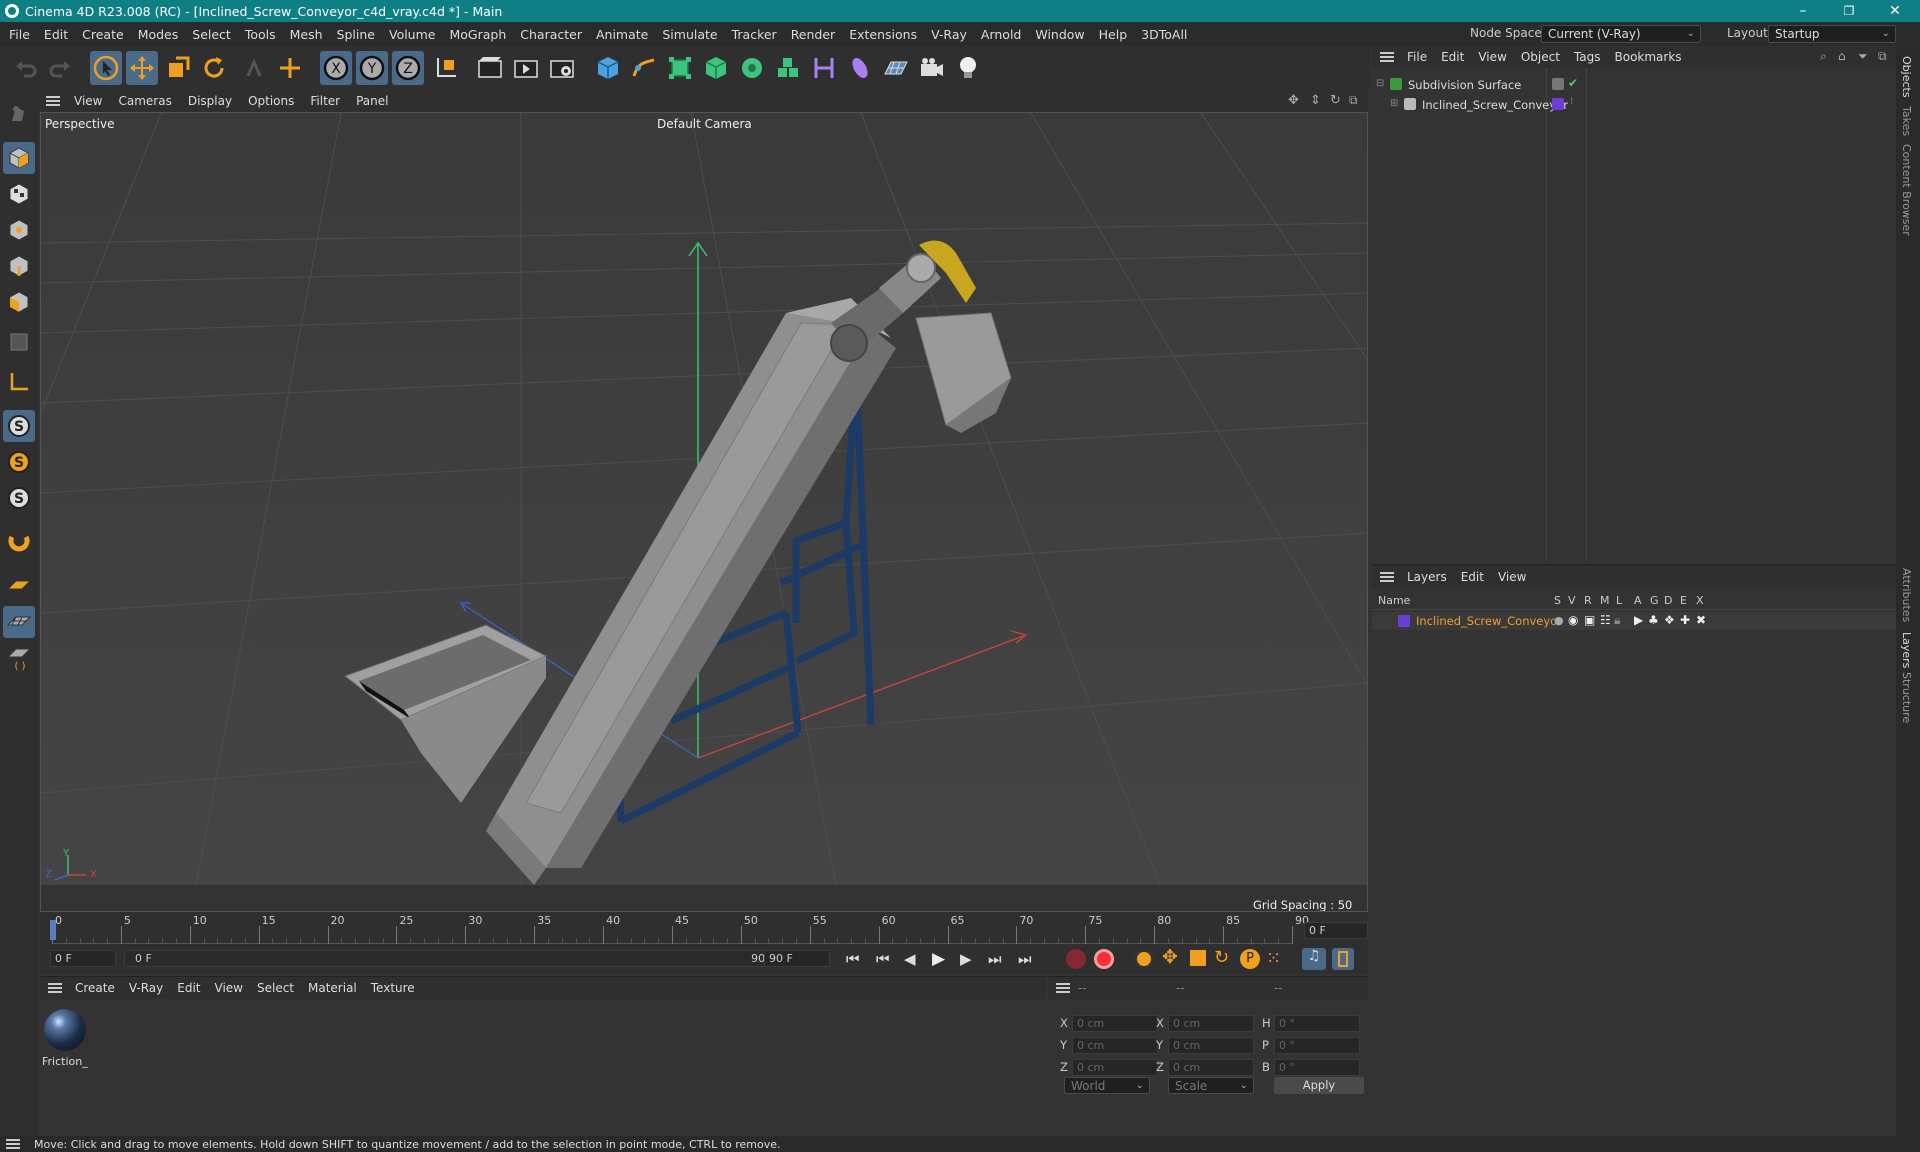 The width and height of the screenshot is (1920, 1152). I want to click on restore-button: ❐, so click(1849, 11).